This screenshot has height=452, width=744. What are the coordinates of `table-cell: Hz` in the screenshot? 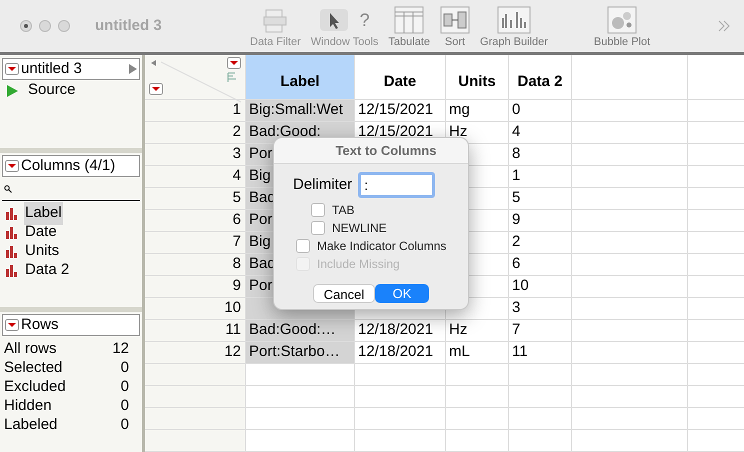 It's located at (477, 330).